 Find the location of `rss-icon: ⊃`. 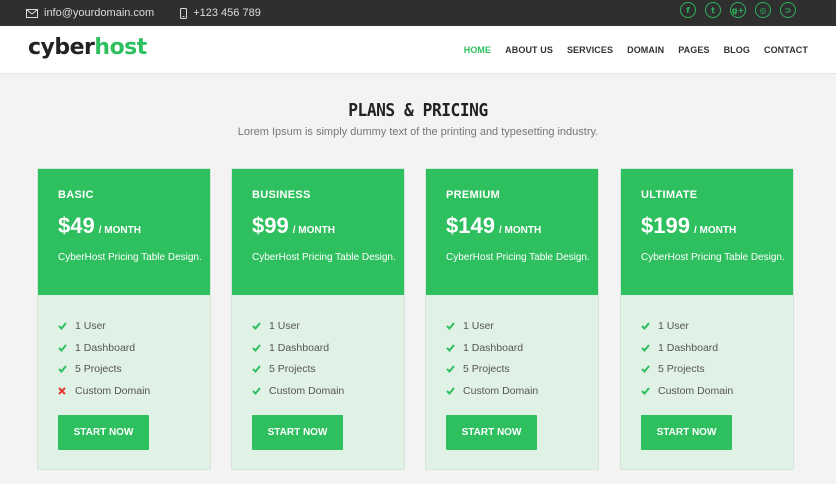

rss-icon: ⊃ is located at coordinates (788, 10).